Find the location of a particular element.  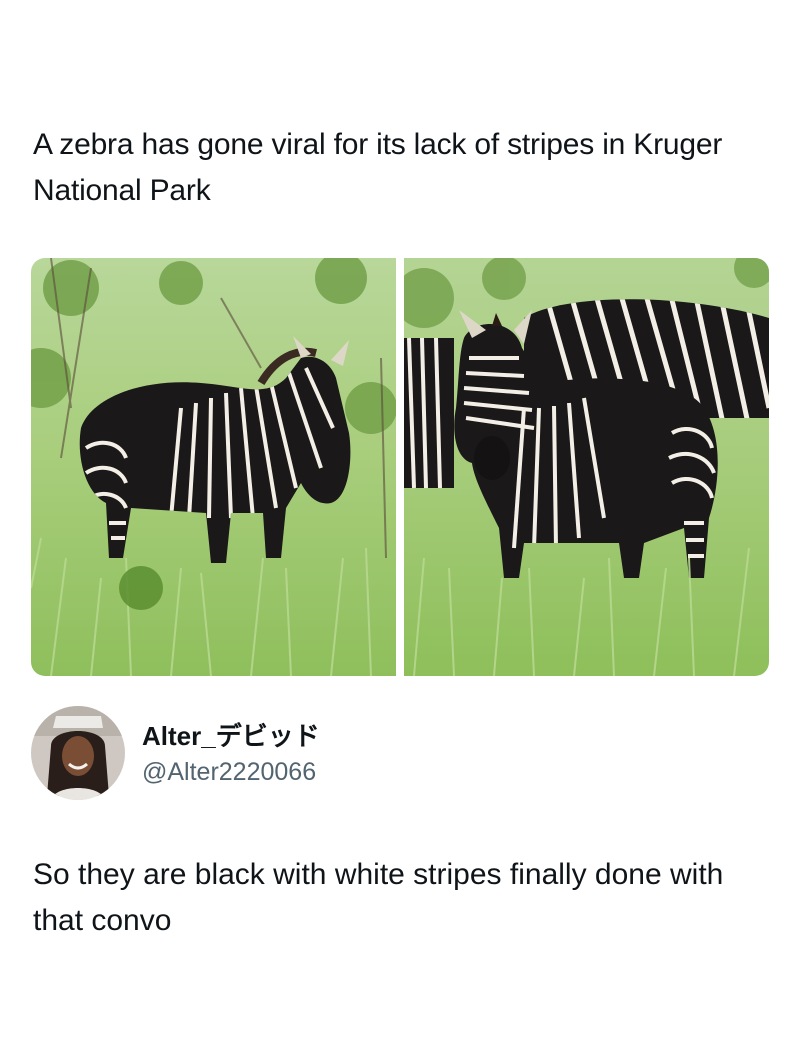

reply-author: Alter_デビッド @Alter2220066 is located at coordinates (331, 754).